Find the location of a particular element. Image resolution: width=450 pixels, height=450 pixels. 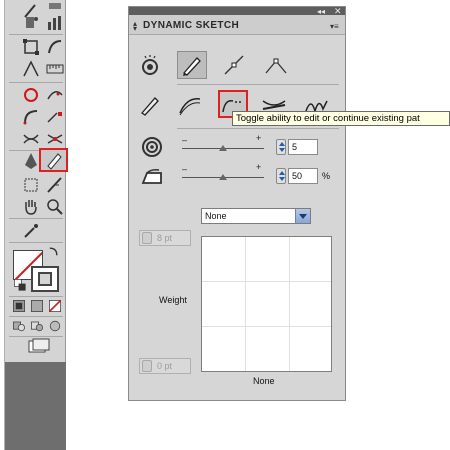

zoom-icon is located at coordinates (55, 207).